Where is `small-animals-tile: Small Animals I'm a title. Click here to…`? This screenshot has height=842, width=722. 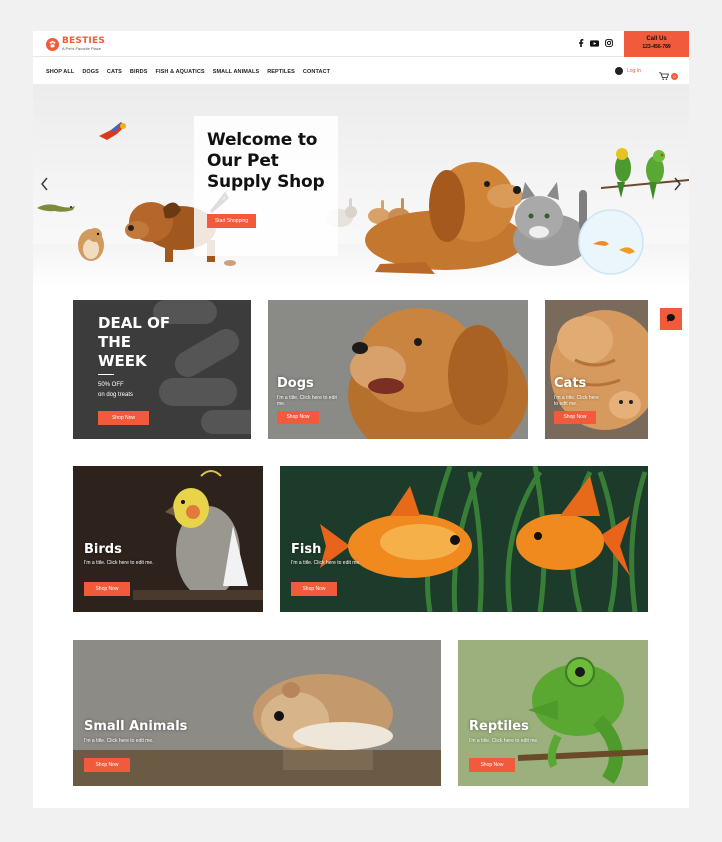 small-animals-tile: Small Animals I'm a title. Click here to… is located at coordinates (257, 713).